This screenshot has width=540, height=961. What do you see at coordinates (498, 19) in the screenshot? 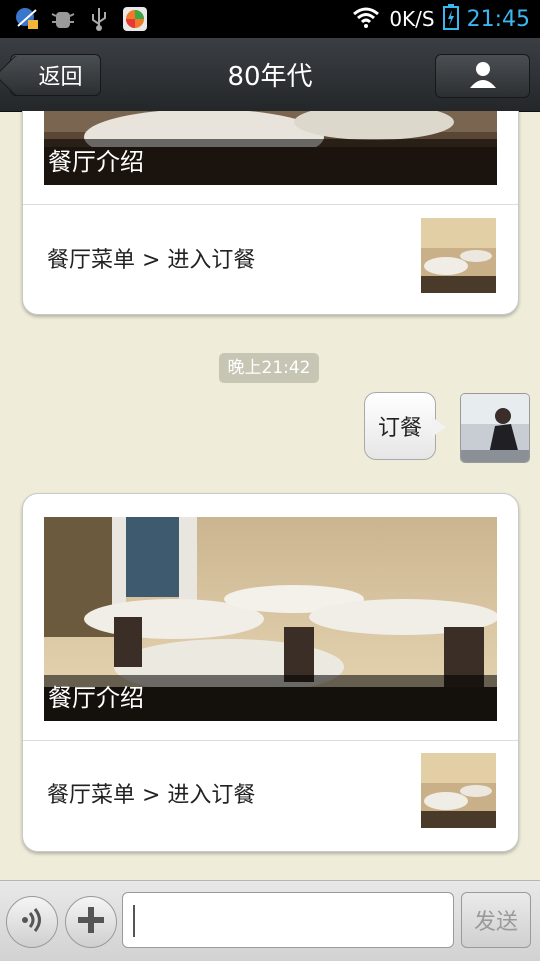
I see `clock: 21:45` at bounding box center [498, 19].